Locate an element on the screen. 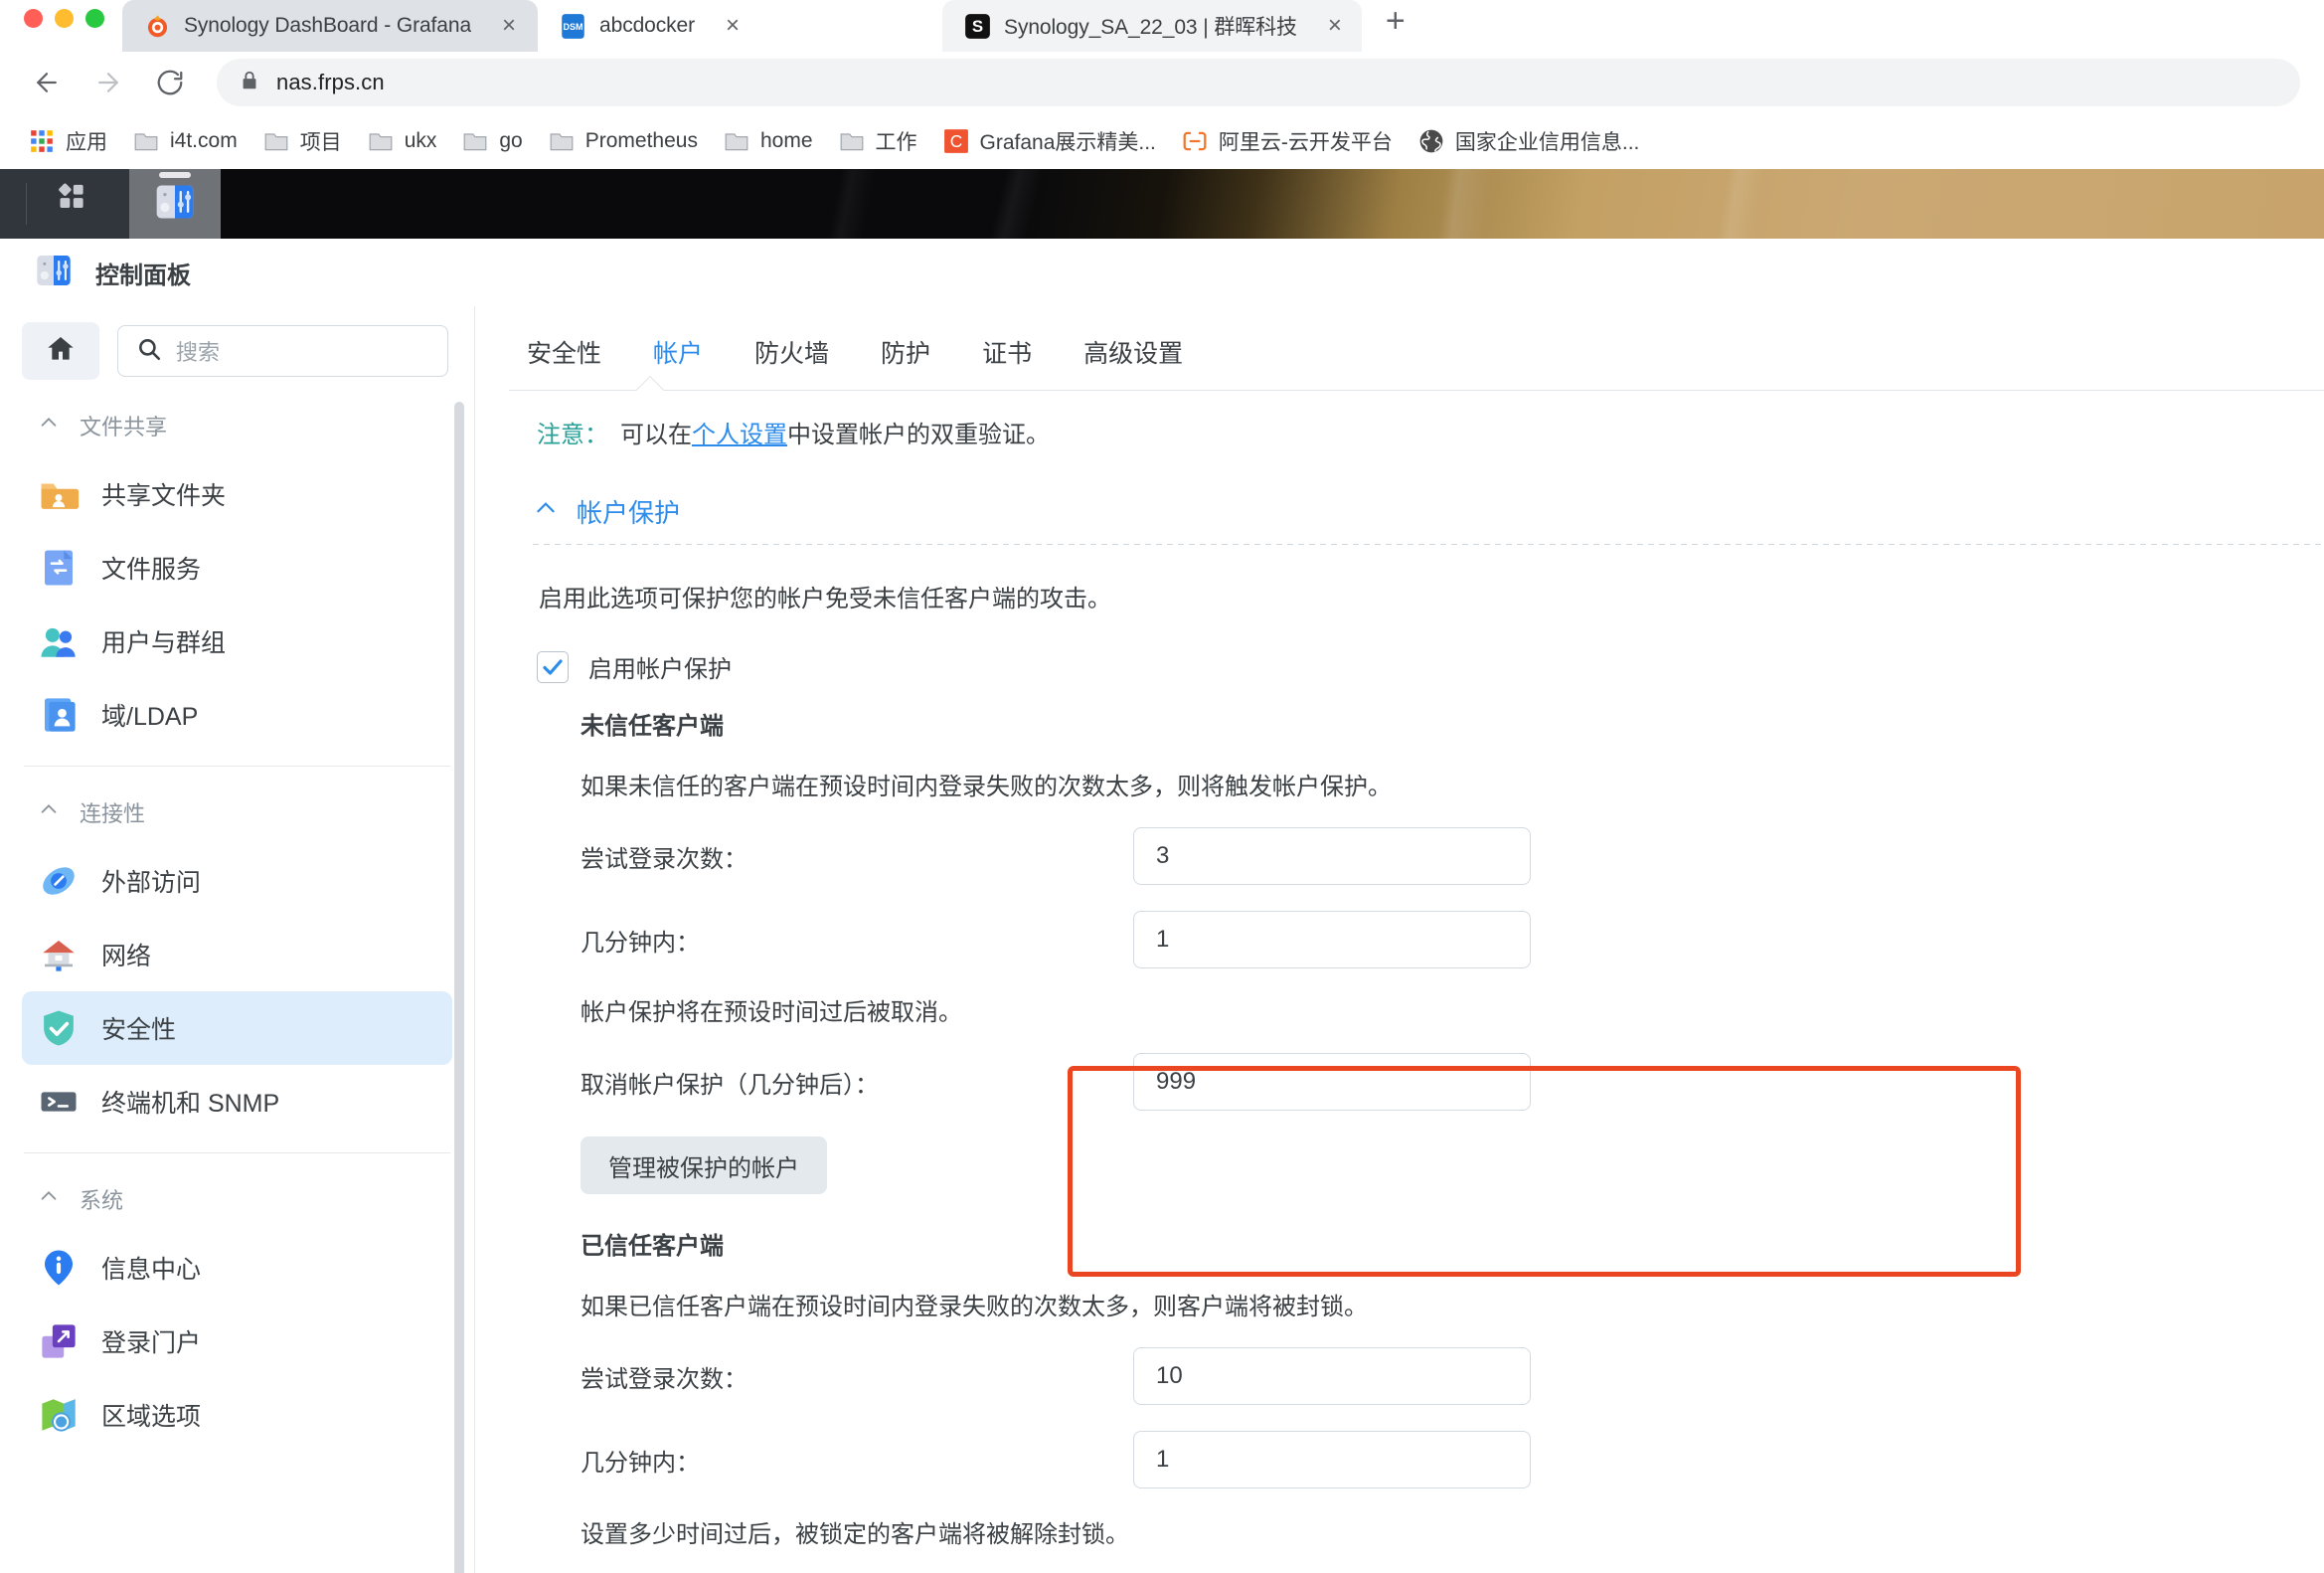  sidebar-group-system: 系统 is located at coordinates (237, 1199).